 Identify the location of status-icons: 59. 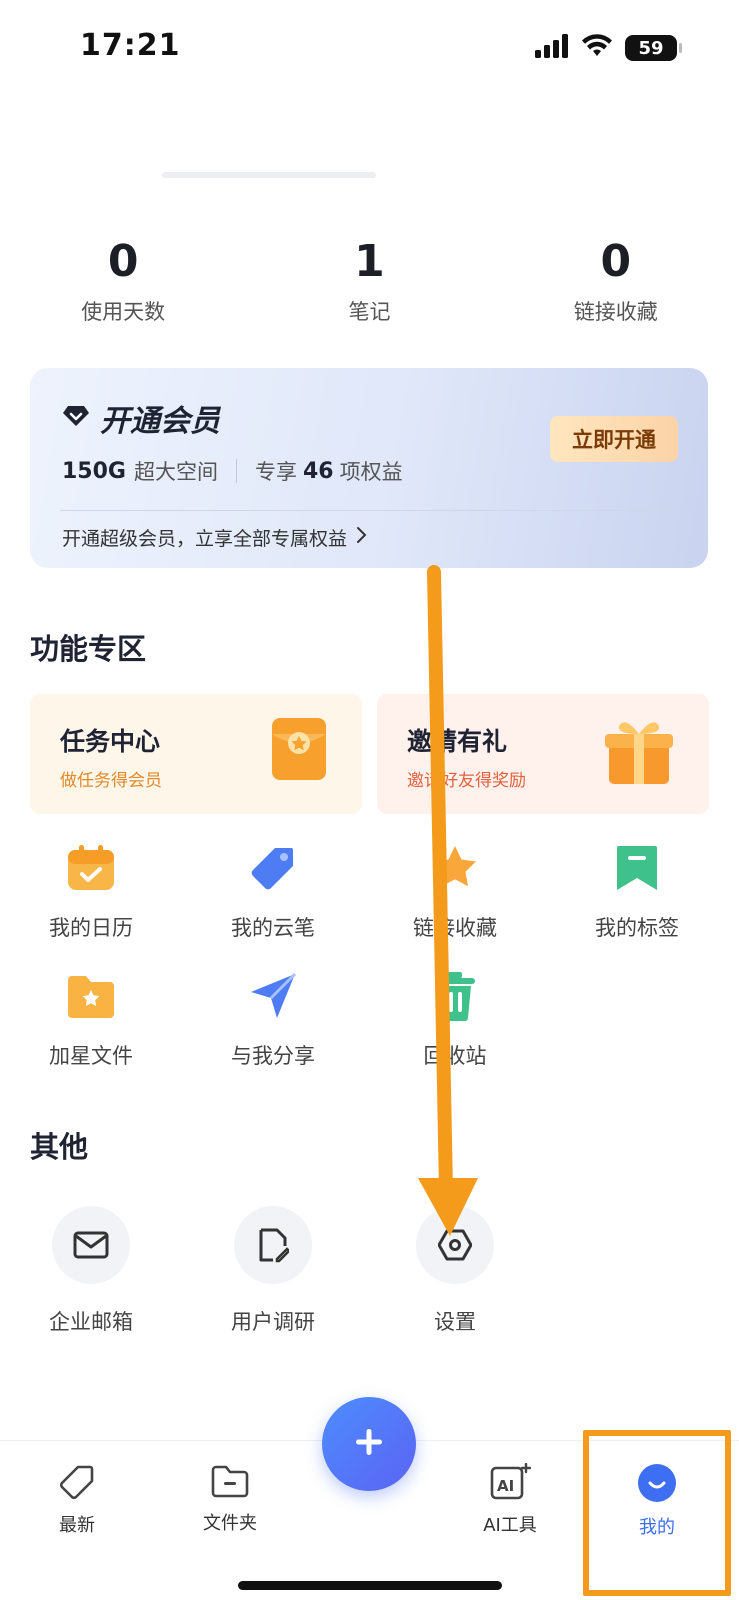
(608, 48).